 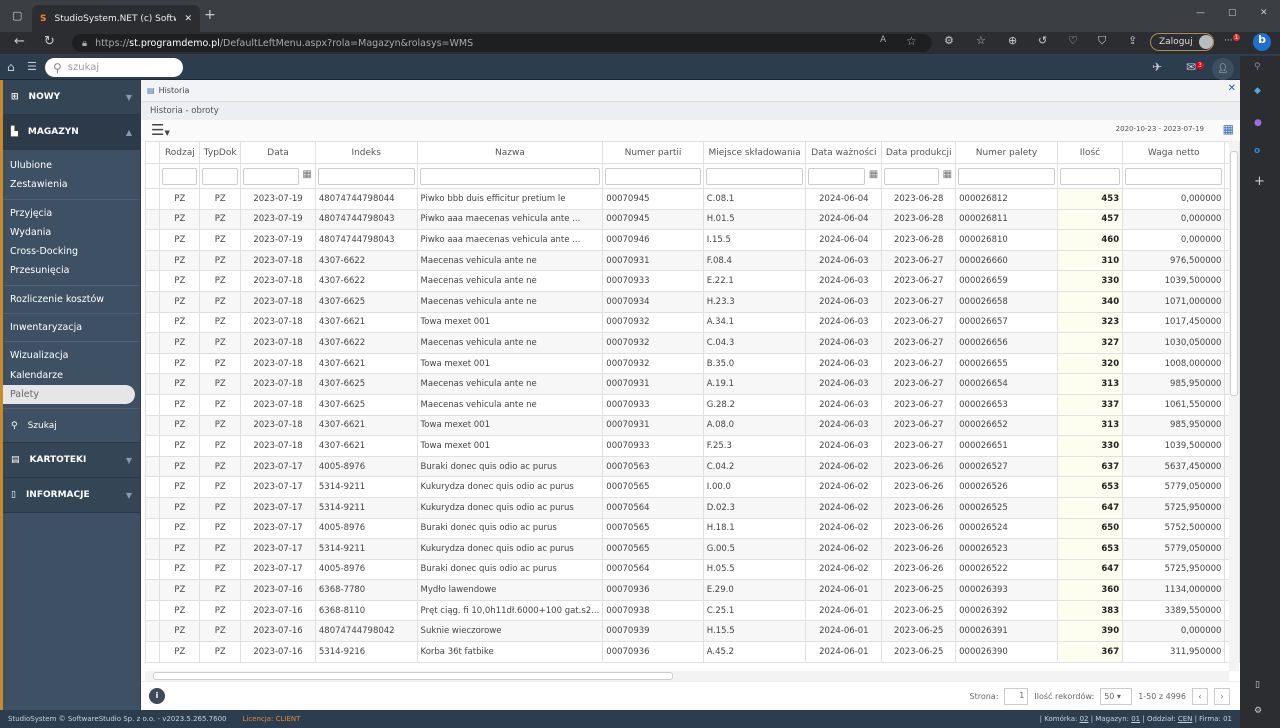 I want to click on magazyn-link: 01, so click(x=1135, y=719).